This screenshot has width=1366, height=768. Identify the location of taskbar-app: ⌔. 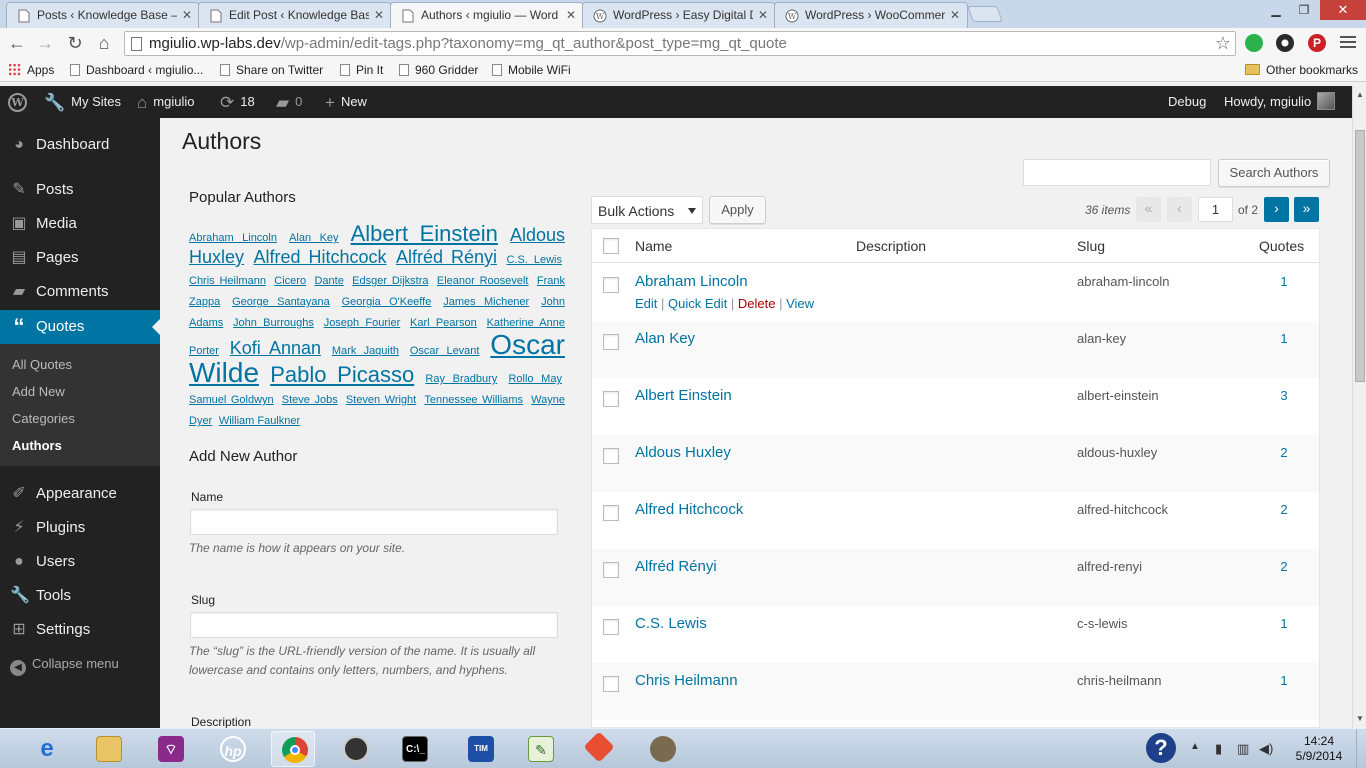
(170, 749).